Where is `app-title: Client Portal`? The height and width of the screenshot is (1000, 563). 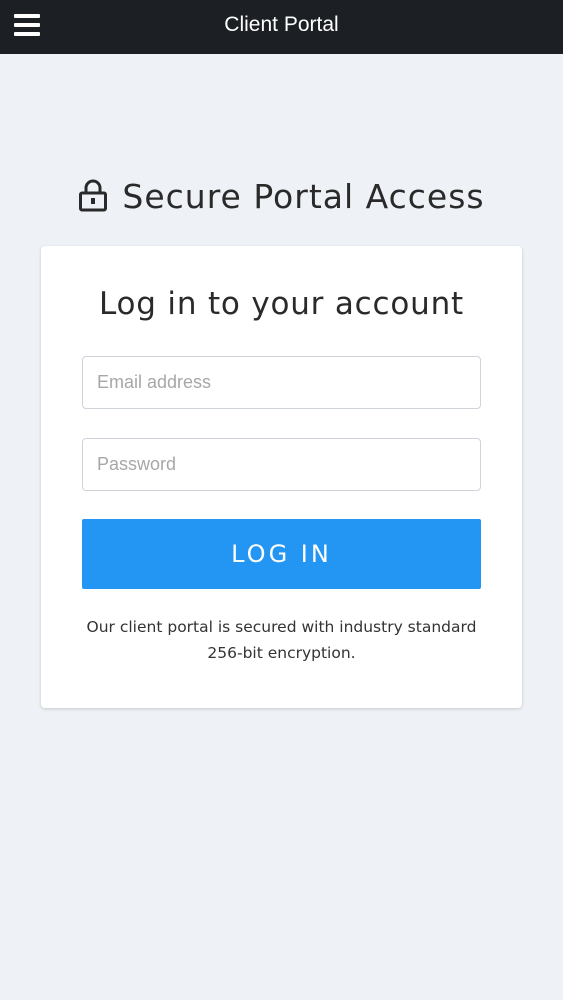 app-title: Client Portal is located at coordinates (281, 24).